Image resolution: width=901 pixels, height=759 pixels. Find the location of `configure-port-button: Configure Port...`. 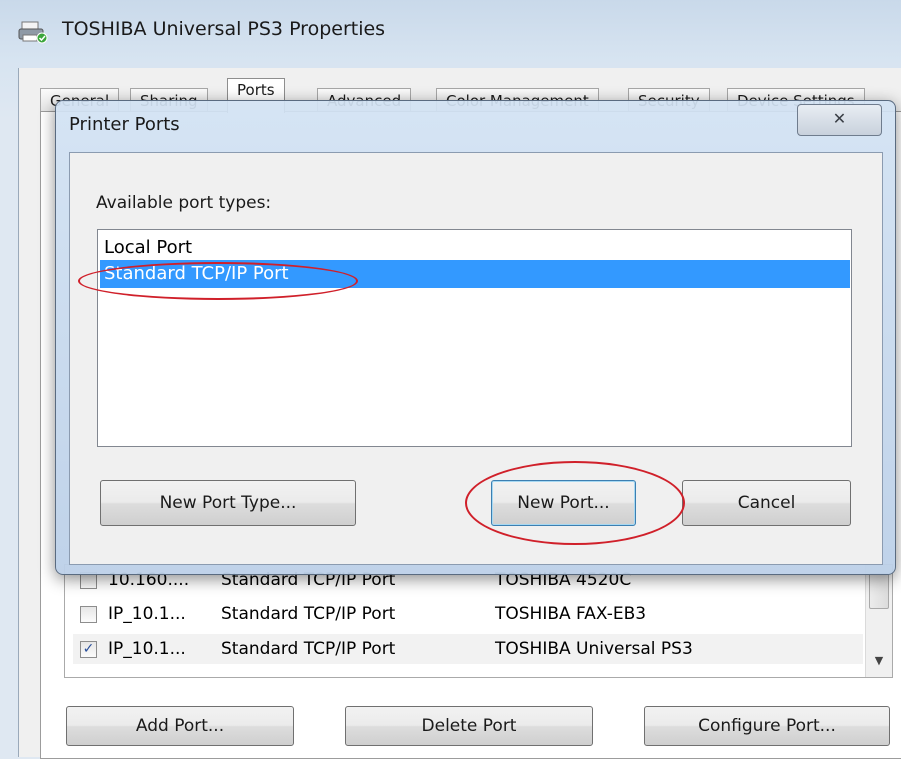

configure-port-button: Configure Port... is located at coordinates (767, 726).